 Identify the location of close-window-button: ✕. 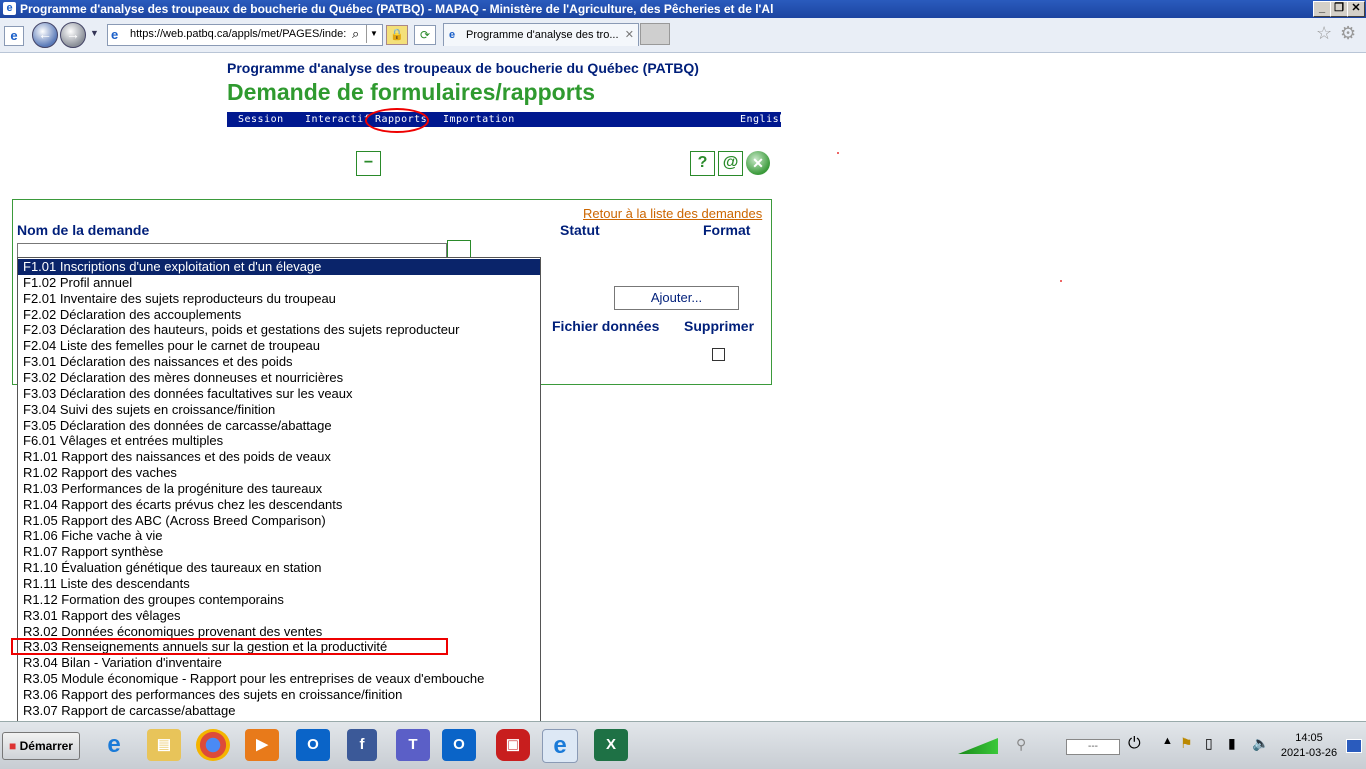
(1356, 9).